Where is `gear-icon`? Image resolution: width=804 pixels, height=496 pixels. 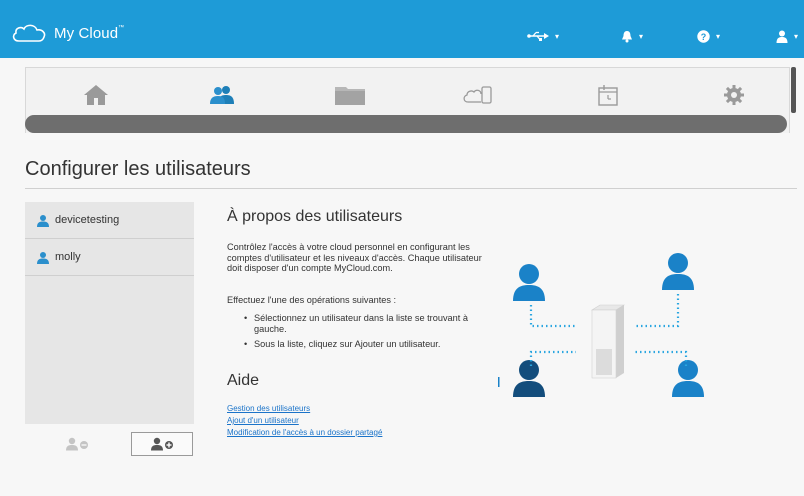 gear-icon is located at coordinates (734, 95).